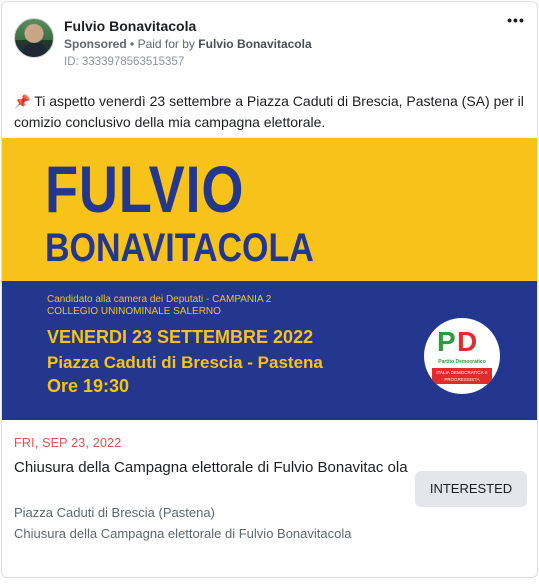 This screenshot has height=587, width=539. Describe the element at coordinates (35, 50) in the screenshot. I see `avatar-suit` at that location.